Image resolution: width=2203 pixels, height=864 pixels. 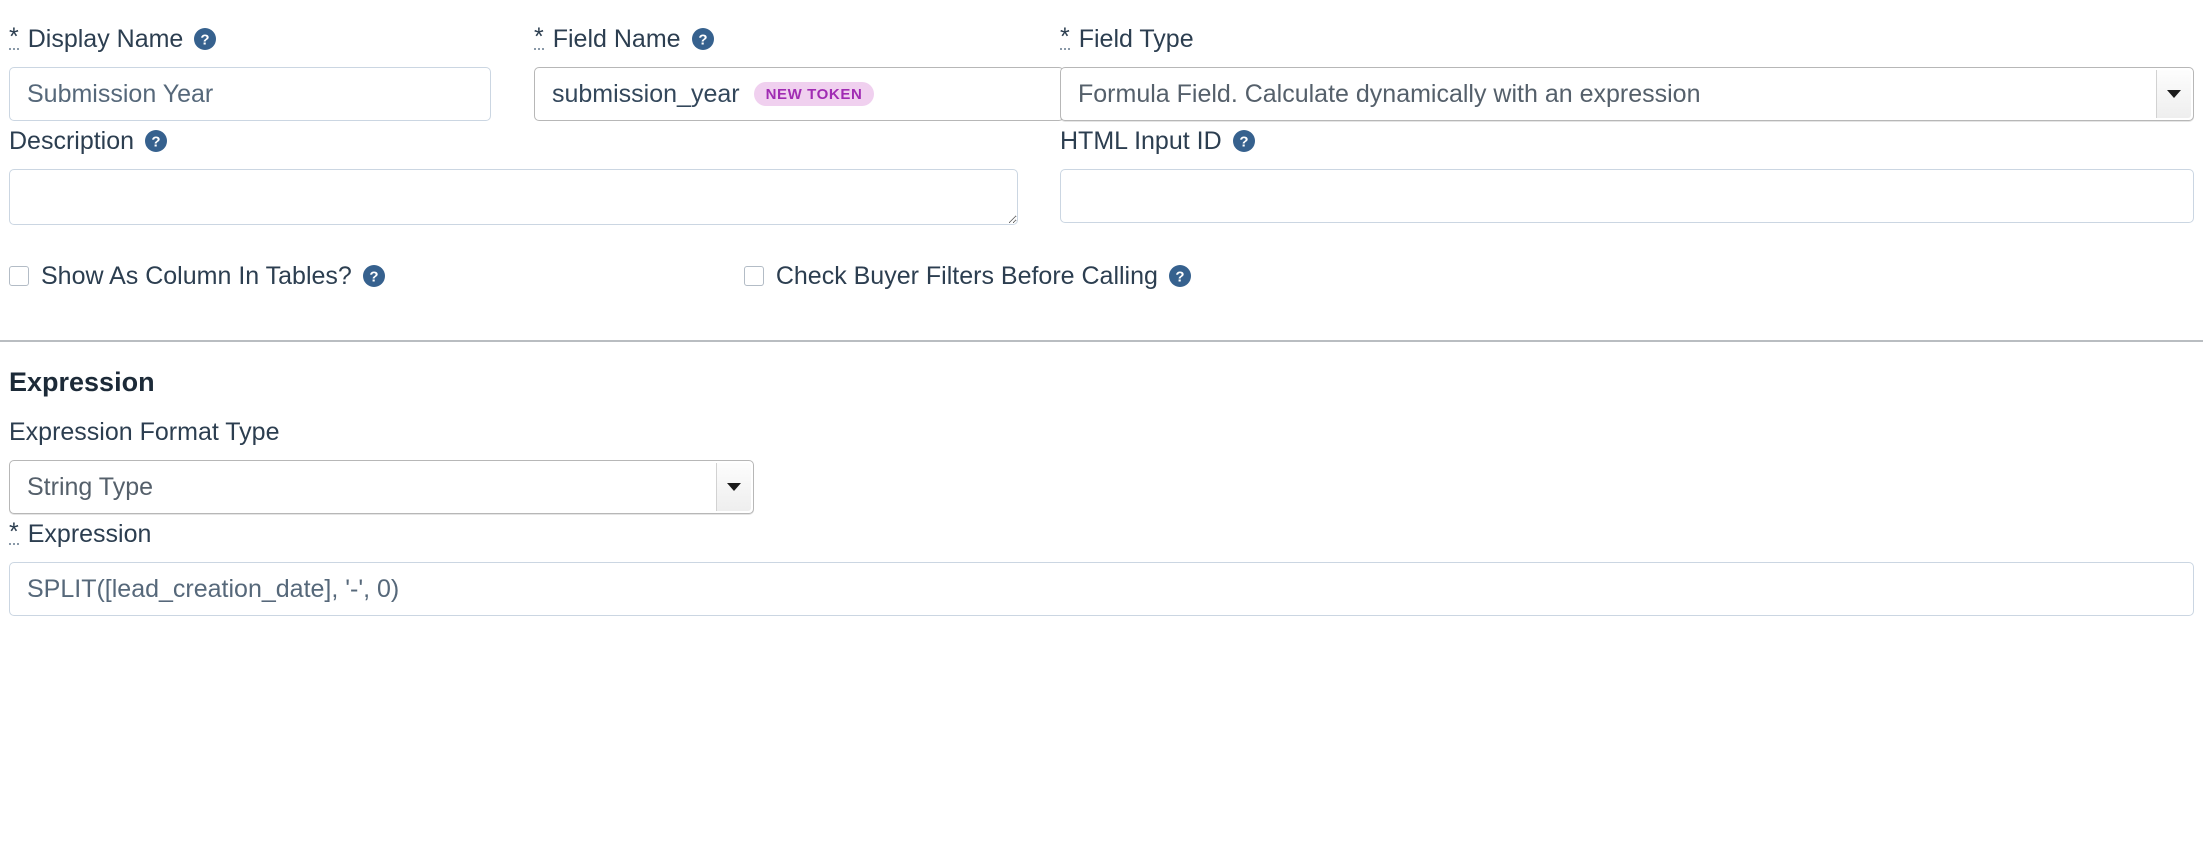 I want to click on expression-section-title: Expression, so click(x=82, y=382).